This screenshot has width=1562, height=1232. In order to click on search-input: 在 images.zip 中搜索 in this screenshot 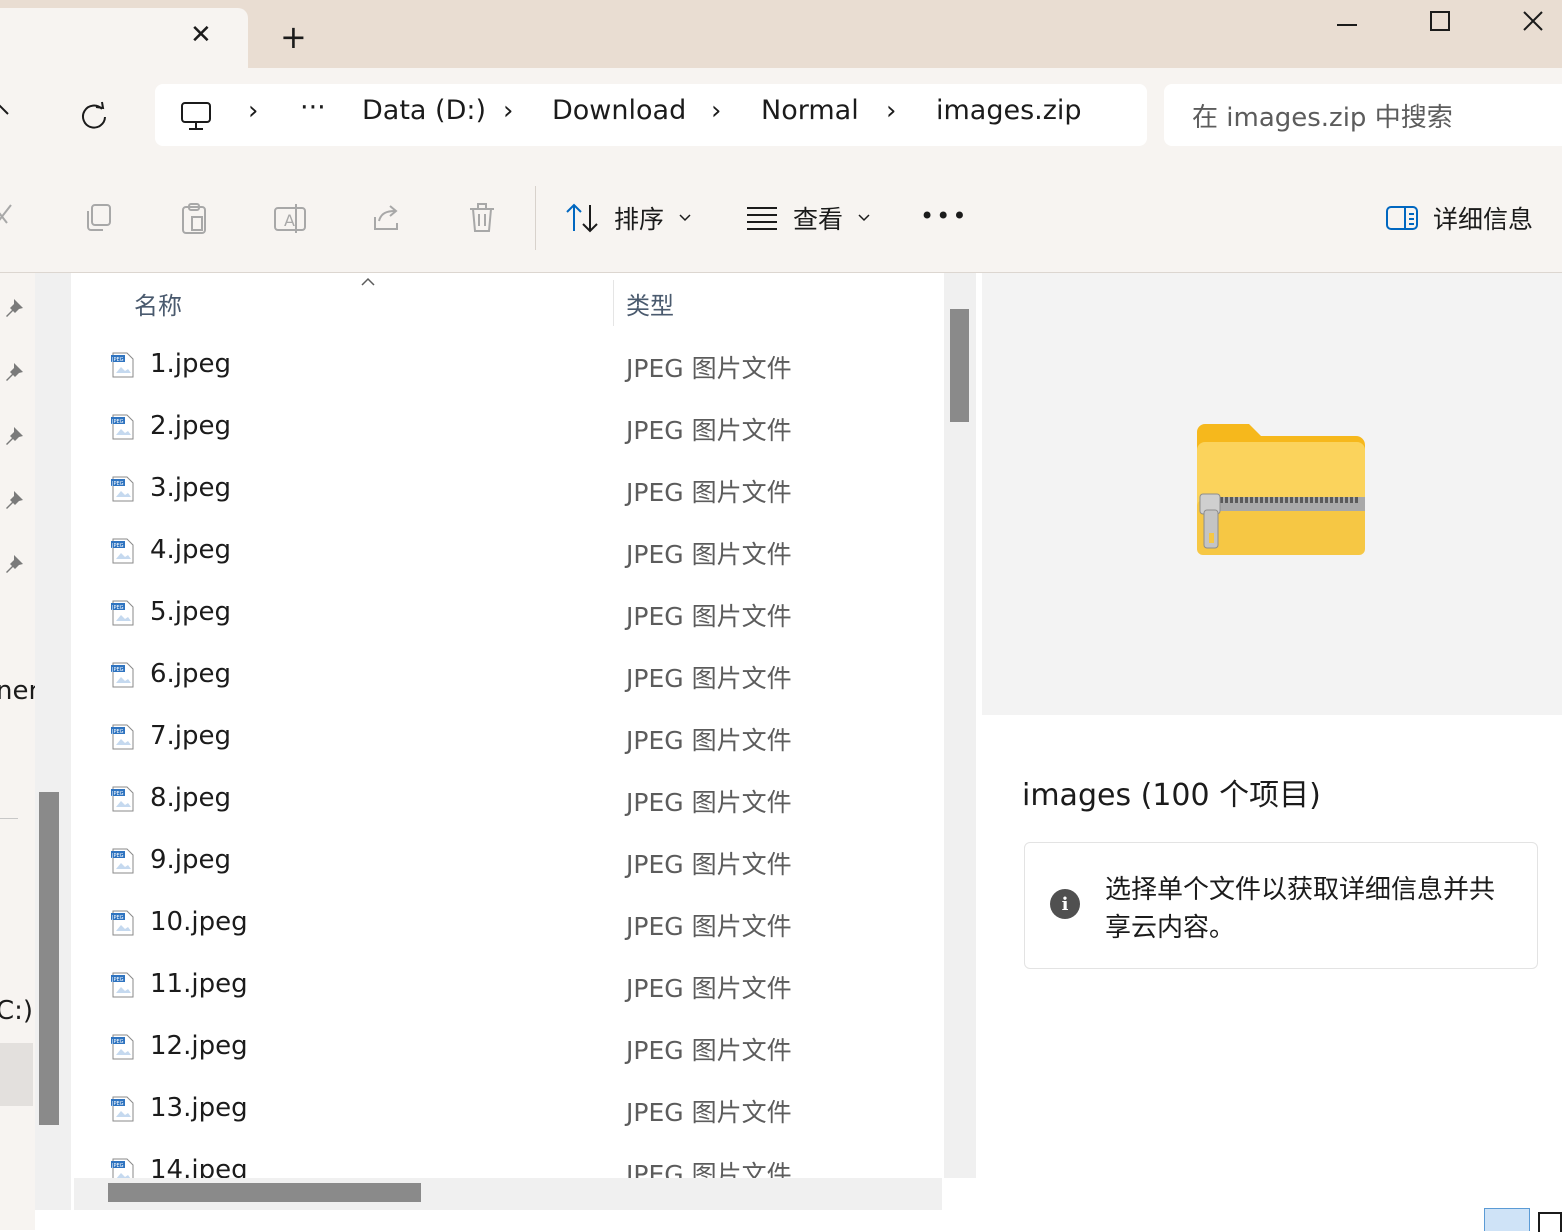, I will do `click(1322, 115)`.